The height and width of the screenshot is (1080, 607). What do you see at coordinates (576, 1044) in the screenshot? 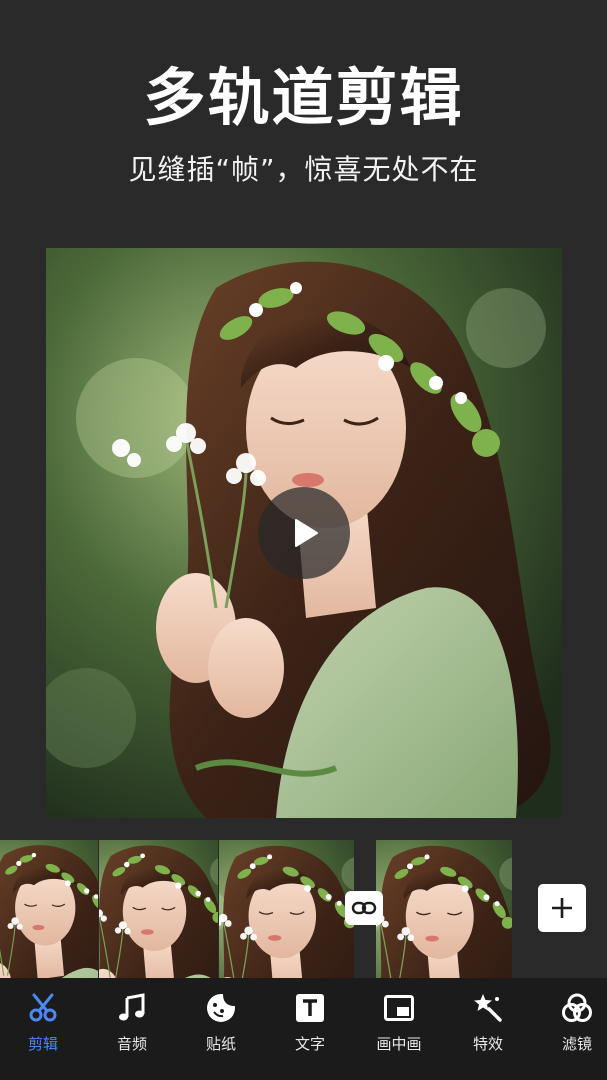
I see `toolbar-item-label: 滤镜` at bounding box center [576, 1044].